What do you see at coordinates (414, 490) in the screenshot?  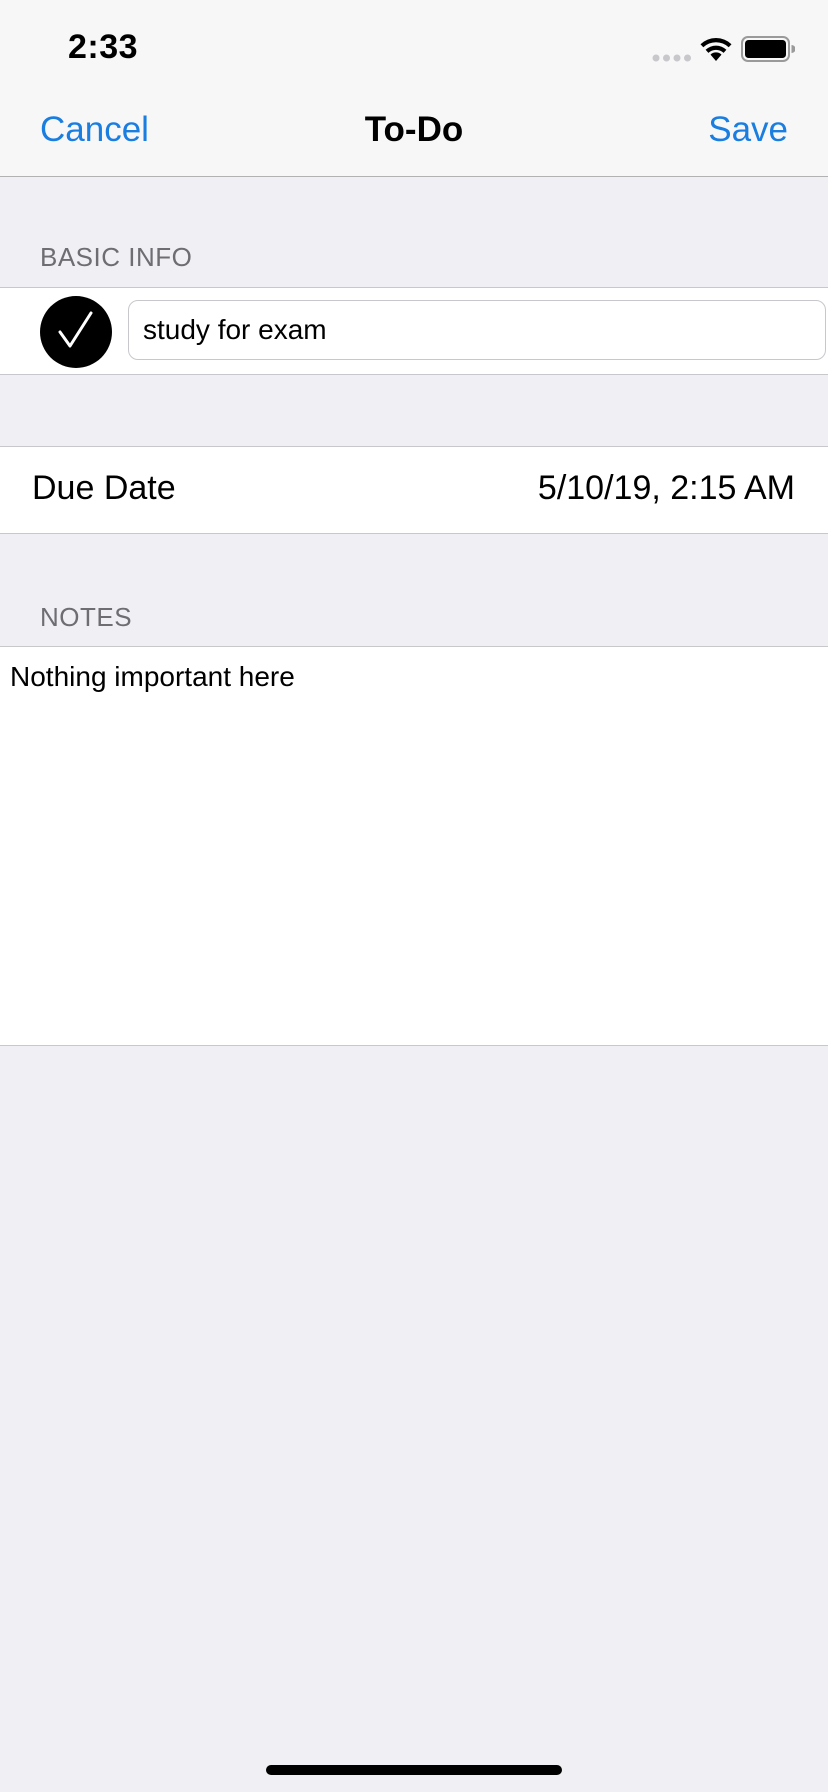 I see `due-date-cell: Due Date 5/10/19, 2:15 AM` at bounding box center [414, 490].